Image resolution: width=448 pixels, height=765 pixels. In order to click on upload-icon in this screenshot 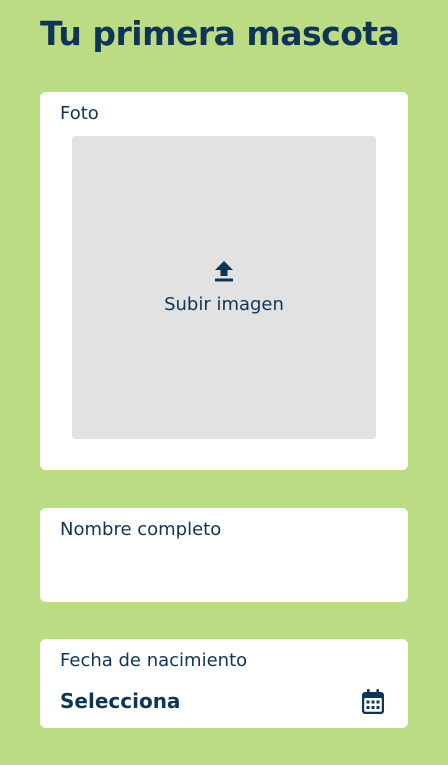, I will do `click(224, 271)`.